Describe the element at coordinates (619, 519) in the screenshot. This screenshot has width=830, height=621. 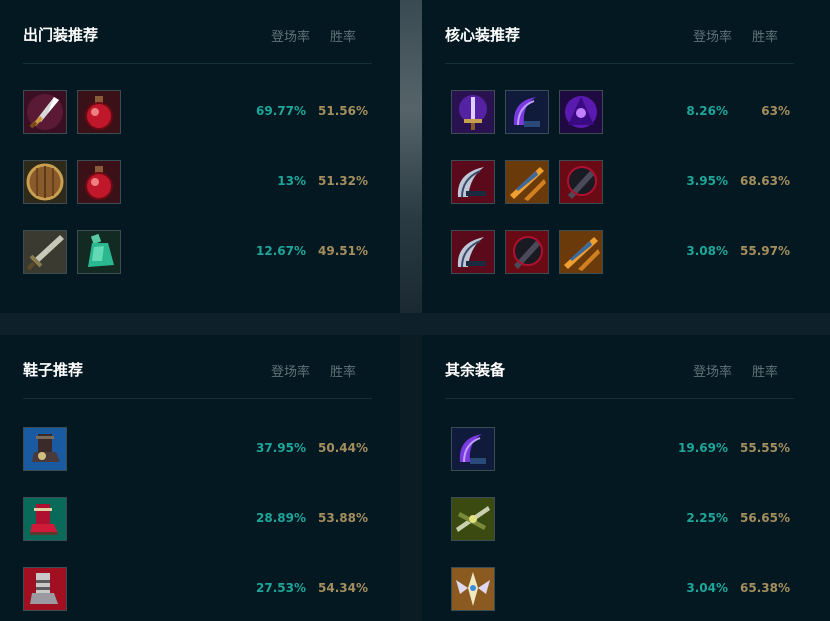
I see `build-row: 2.25% 56.65%` at that location.